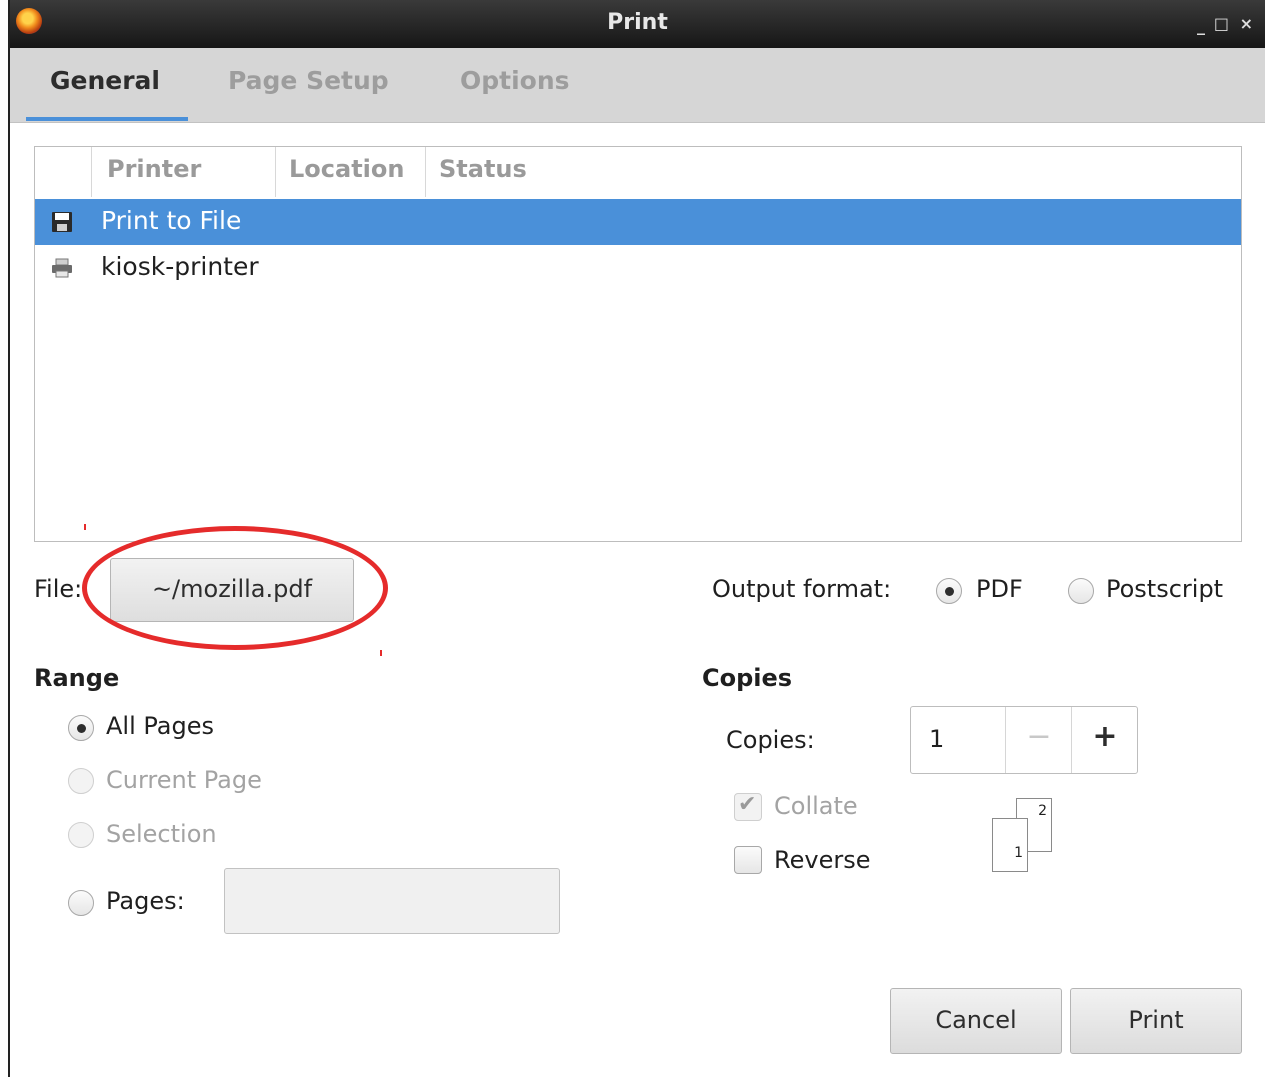 Image resolution: width=1265 pixels, height=1077 pixels. I want to click on pages-input, so click(392, 901).